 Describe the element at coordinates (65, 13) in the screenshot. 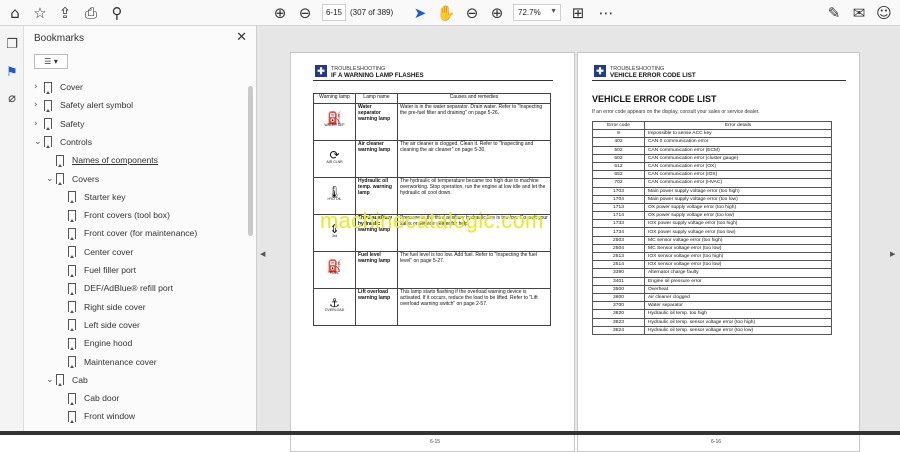

I see `upload-icon: ⇪` at that location.